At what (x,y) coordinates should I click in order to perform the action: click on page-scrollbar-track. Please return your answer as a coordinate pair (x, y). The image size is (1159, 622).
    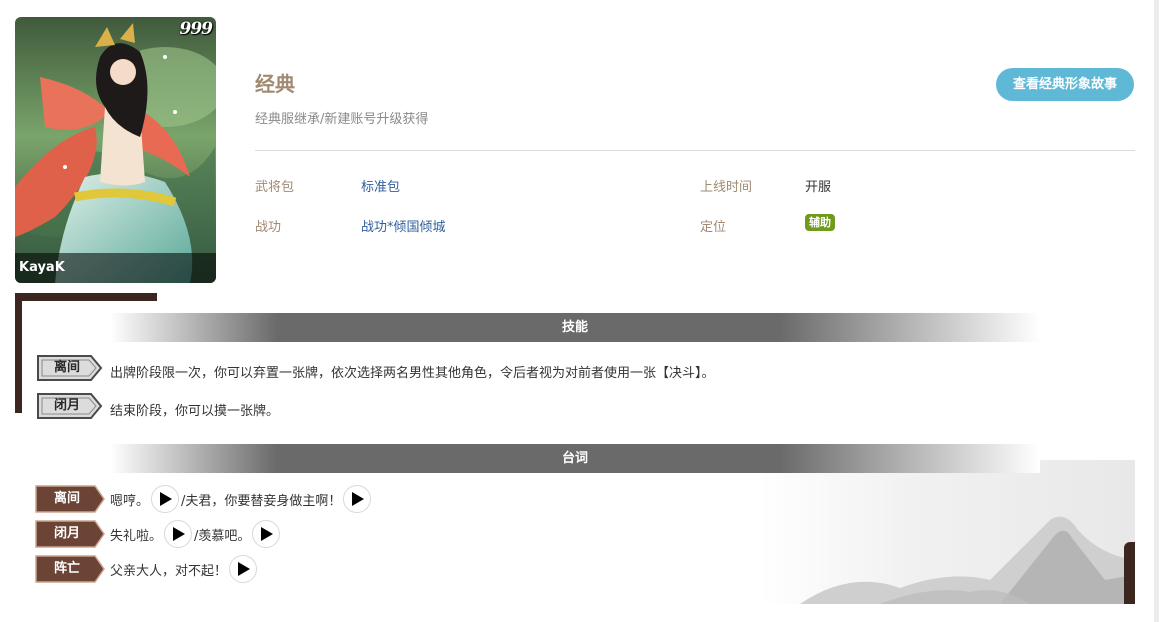
    Looking at the image, I should click on (1156, 311).